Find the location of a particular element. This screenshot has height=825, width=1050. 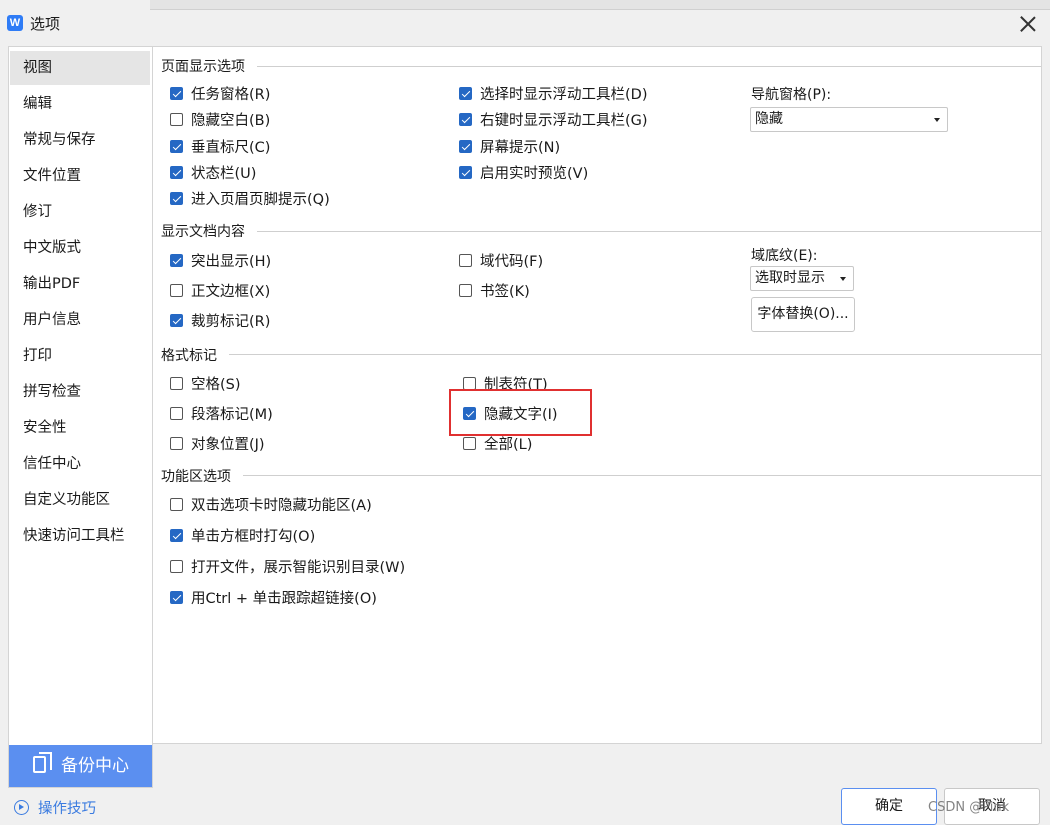

status-bar-checkbox: 状态栏(U) is located at coordinates (213, 172).